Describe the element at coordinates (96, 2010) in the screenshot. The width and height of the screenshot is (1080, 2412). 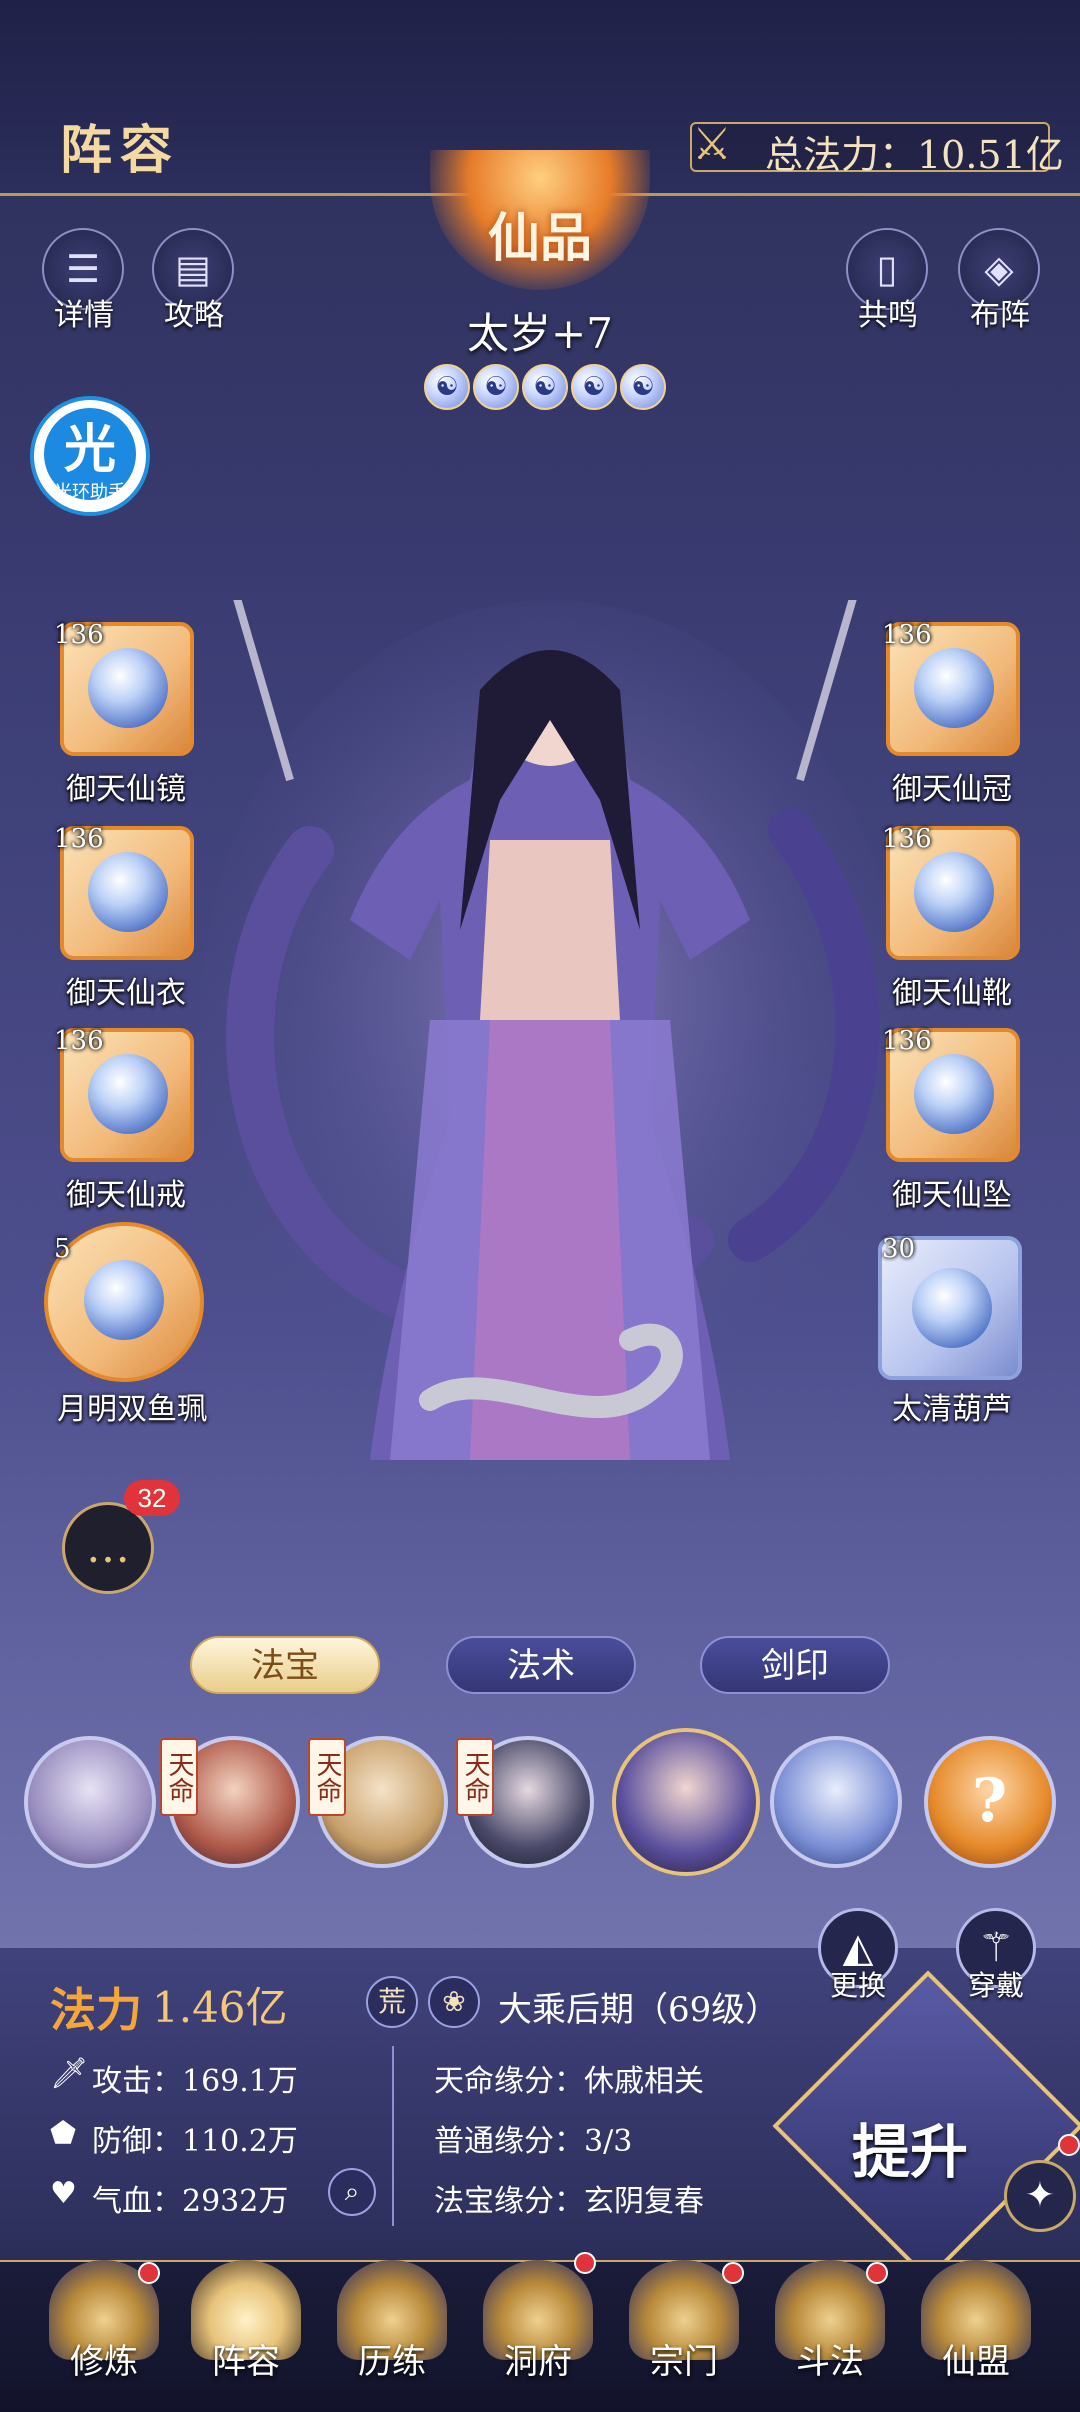
I see `power-label: 法力` at that location.